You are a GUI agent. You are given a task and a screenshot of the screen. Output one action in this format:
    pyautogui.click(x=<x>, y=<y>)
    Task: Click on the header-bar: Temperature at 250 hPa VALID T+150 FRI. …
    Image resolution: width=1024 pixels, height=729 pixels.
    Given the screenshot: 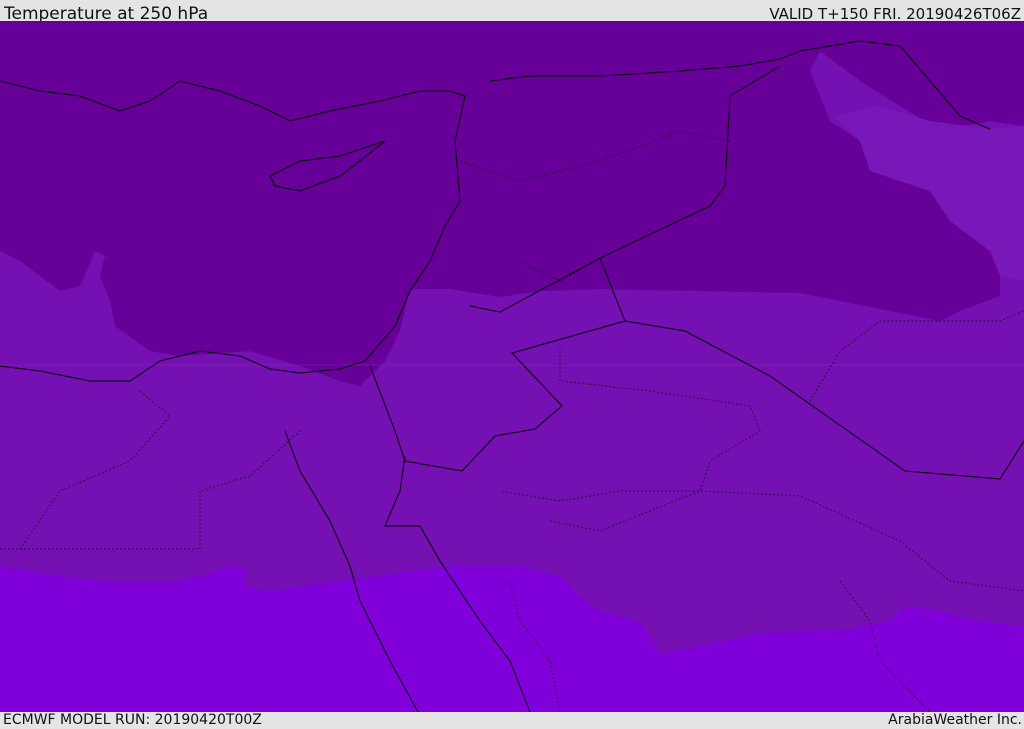 What is the action you would take?
    pyautogui.click(x=512, y=12)
    